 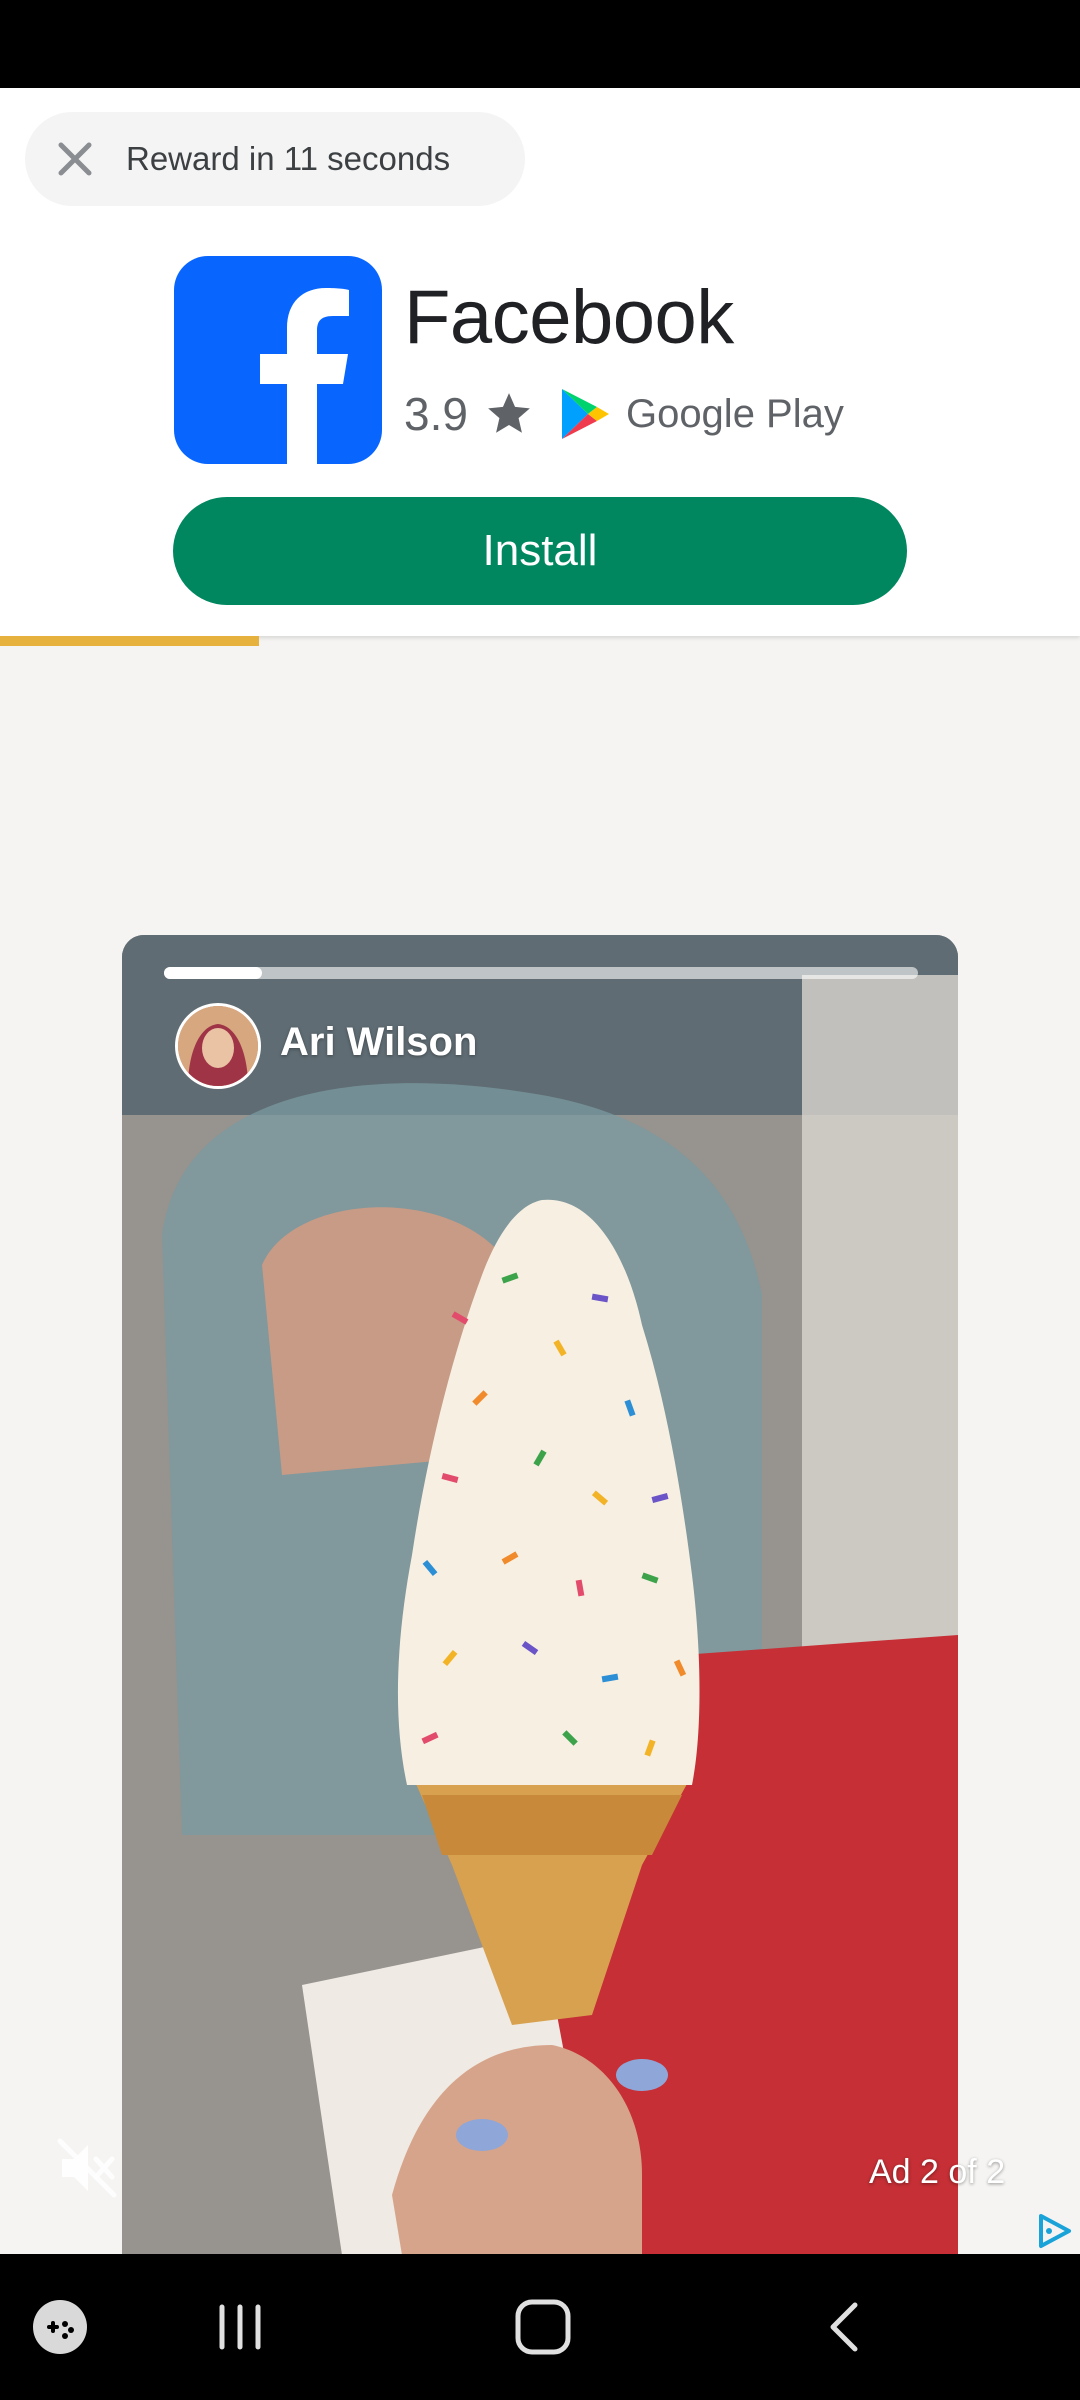 I want to click on reward-pill: Reward in 11 seconds, so click(x=275, y=159).